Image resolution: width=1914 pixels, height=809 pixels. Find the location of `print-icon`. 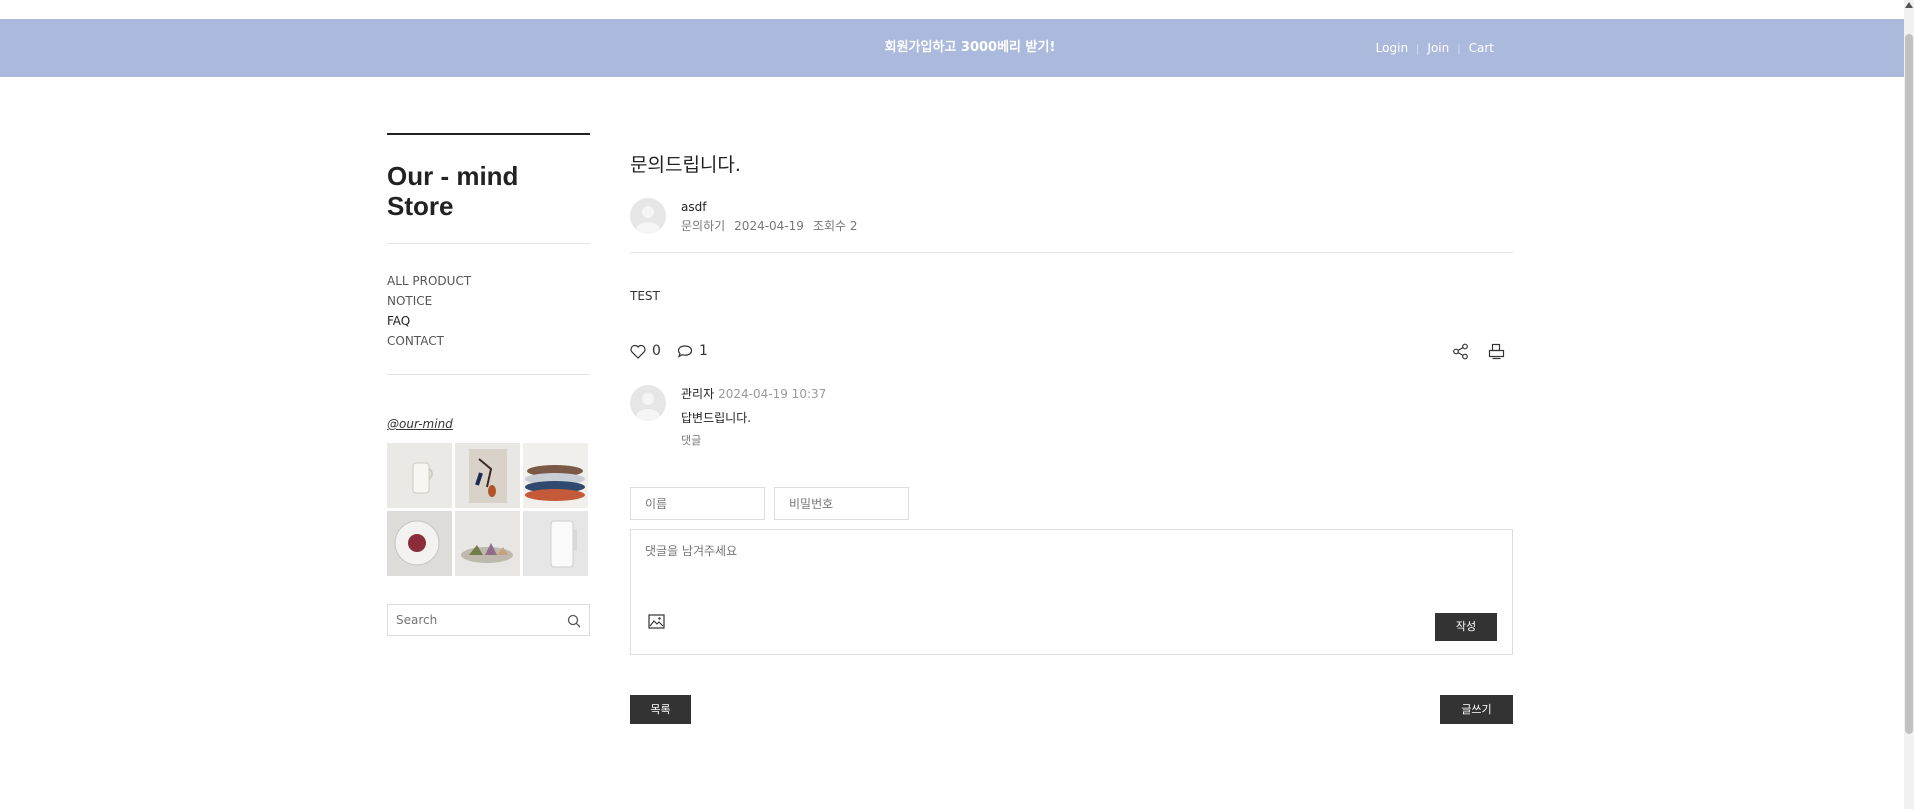

print-icon is located at coordinates (1496, 353).